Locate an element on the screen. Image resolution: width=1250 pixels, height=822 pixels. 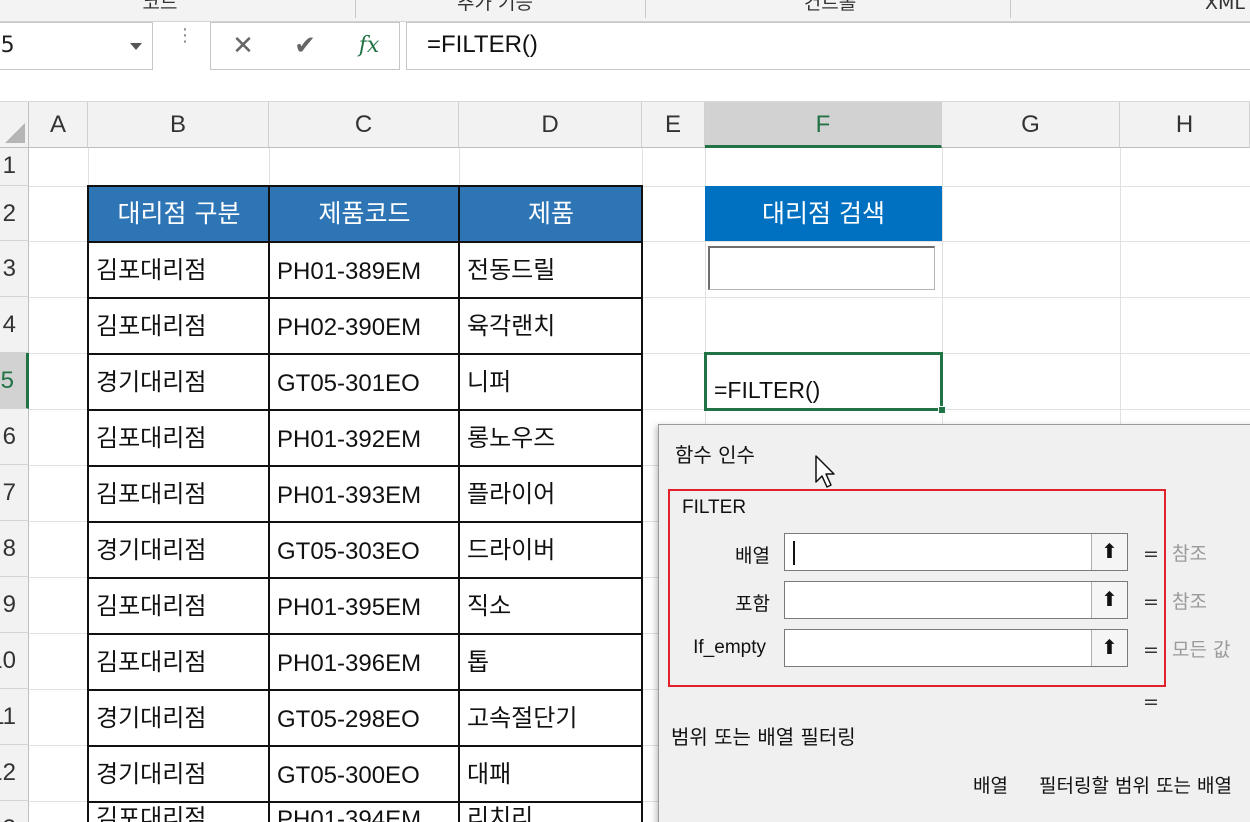
row-header-7: 7 is located at coordinates (14, 493).